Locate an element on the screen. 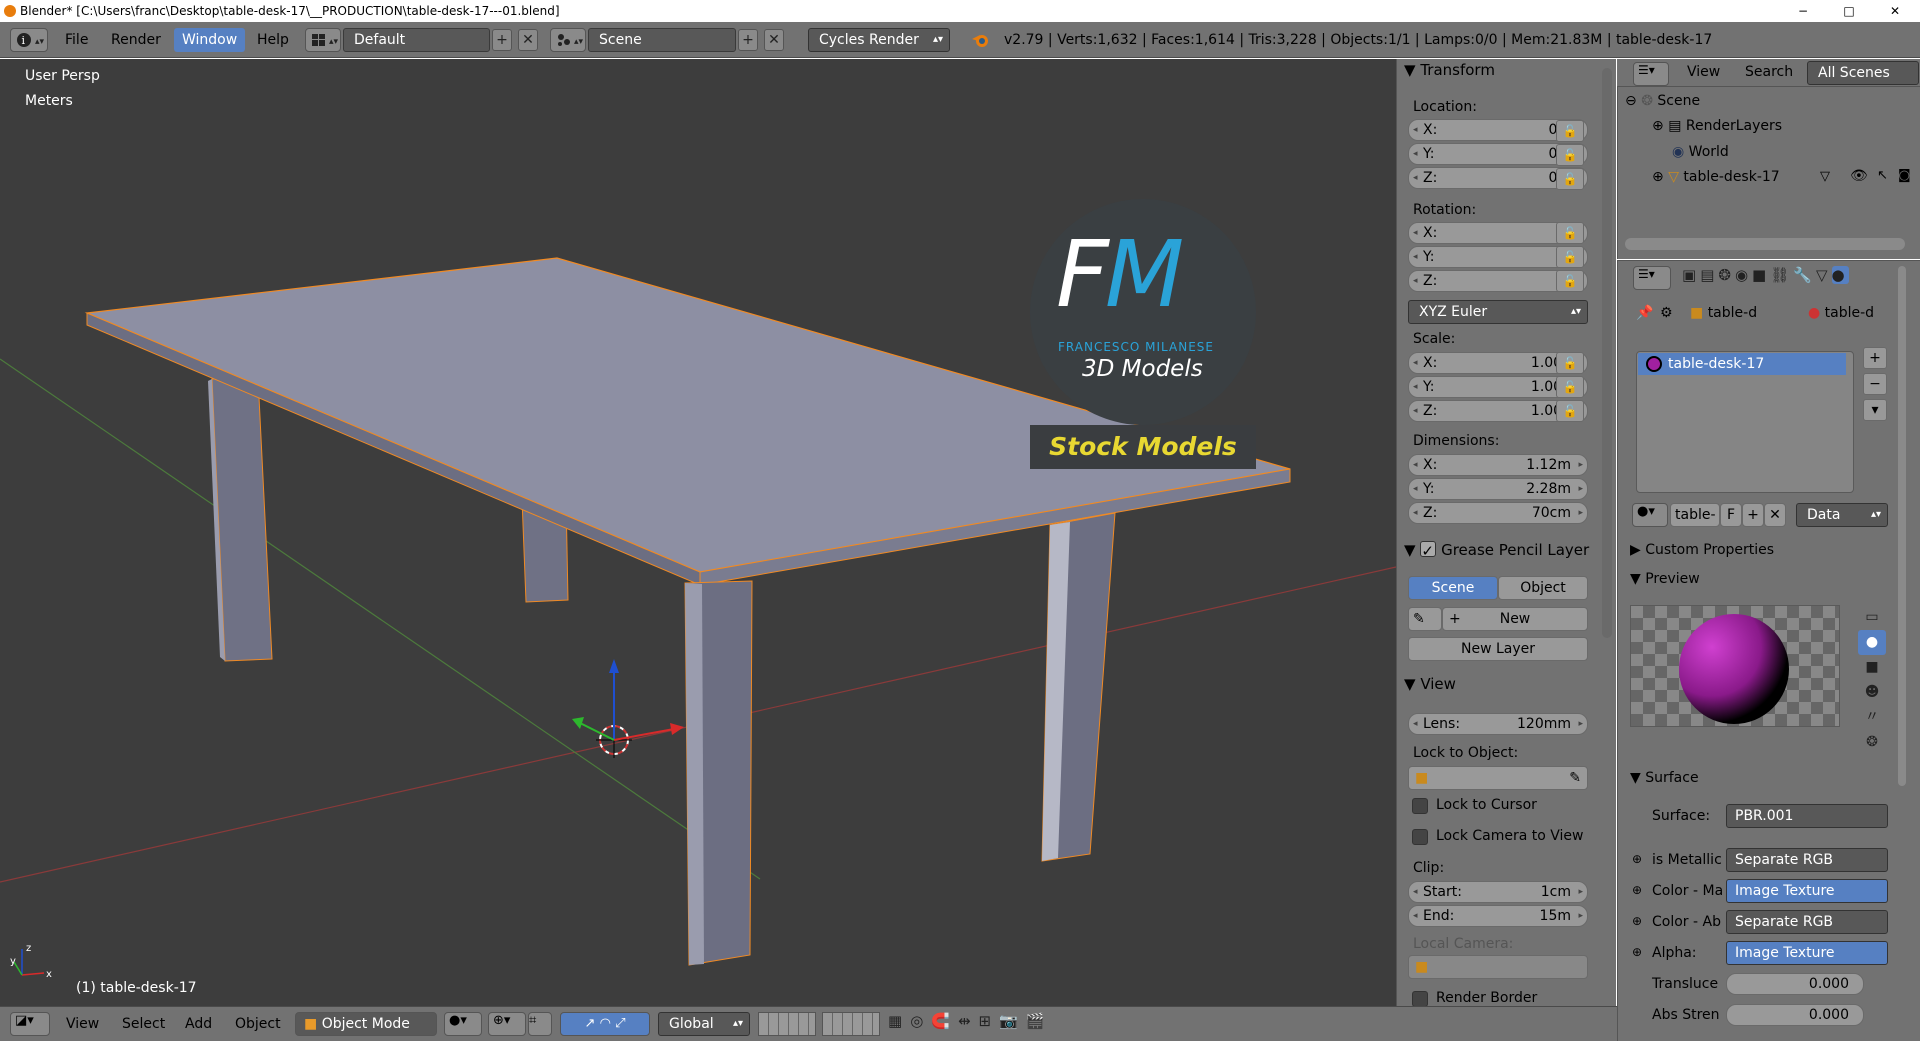 The height and width of the screenshot is (1041, 1920). gp-new-button: + New is located at coordinates (1515, 619).